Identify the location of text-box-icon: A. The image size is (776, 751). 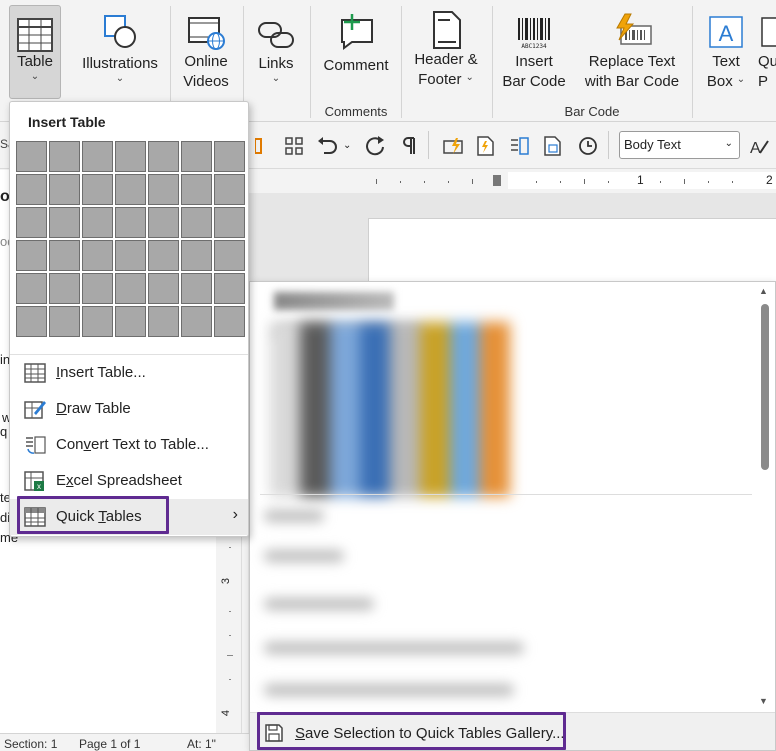
(726, 28).